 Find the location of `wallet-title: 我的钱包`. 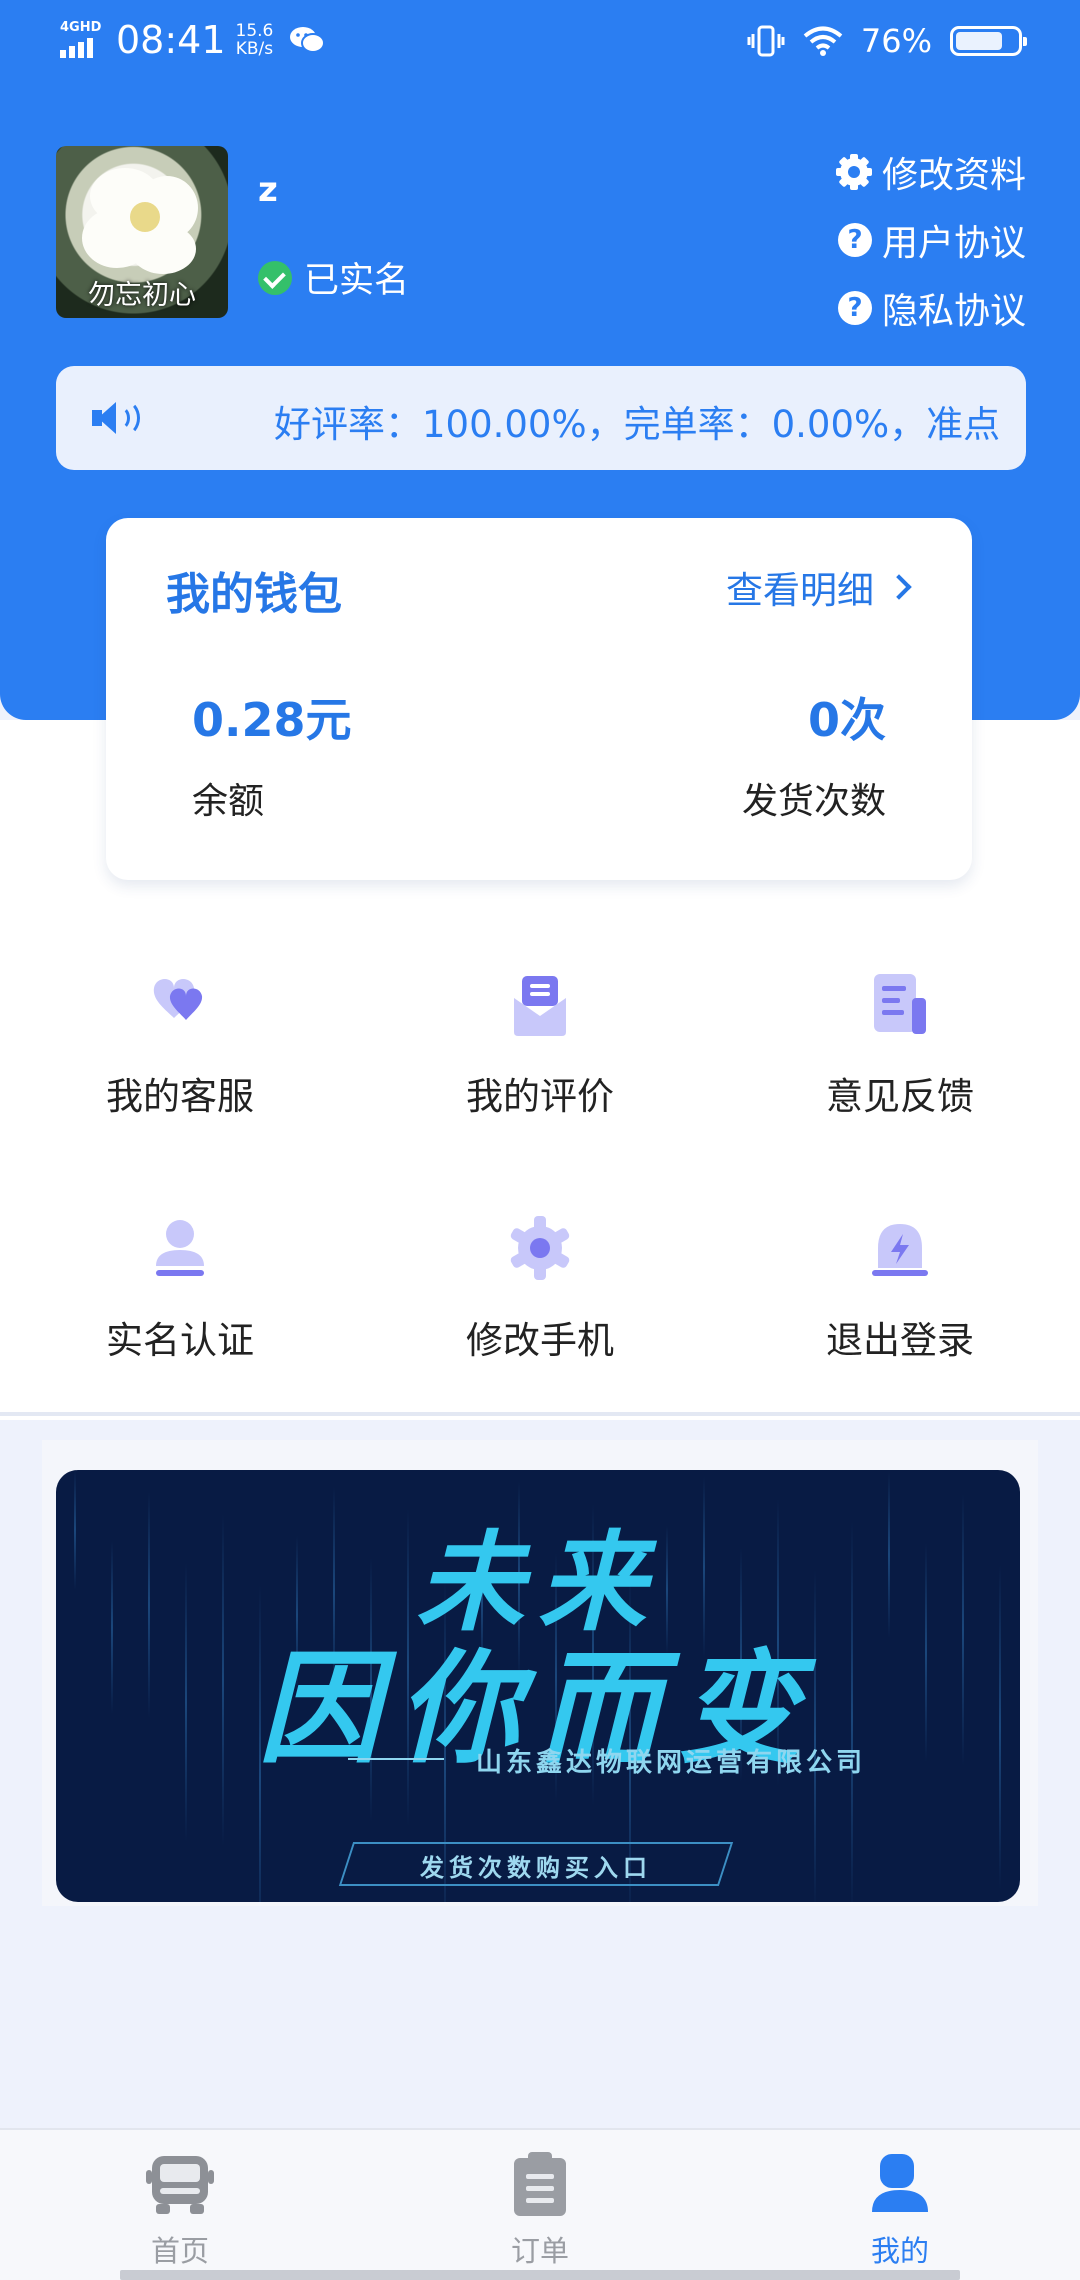

wallet-title: 我的钱包 is located at coordinates (254, 594).